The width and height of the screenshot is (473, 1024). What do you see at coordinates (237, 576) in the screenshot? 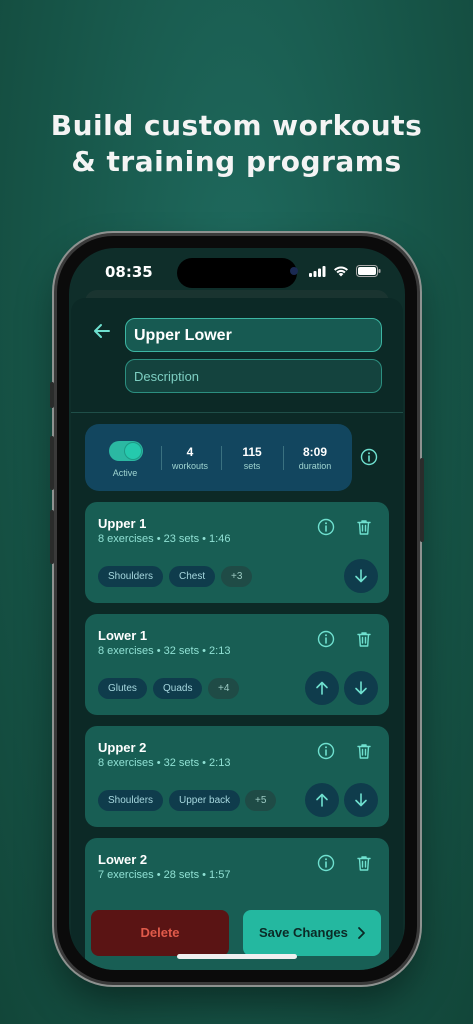
I see `more-tags-chip: +3` at bounding box center [237, 576].